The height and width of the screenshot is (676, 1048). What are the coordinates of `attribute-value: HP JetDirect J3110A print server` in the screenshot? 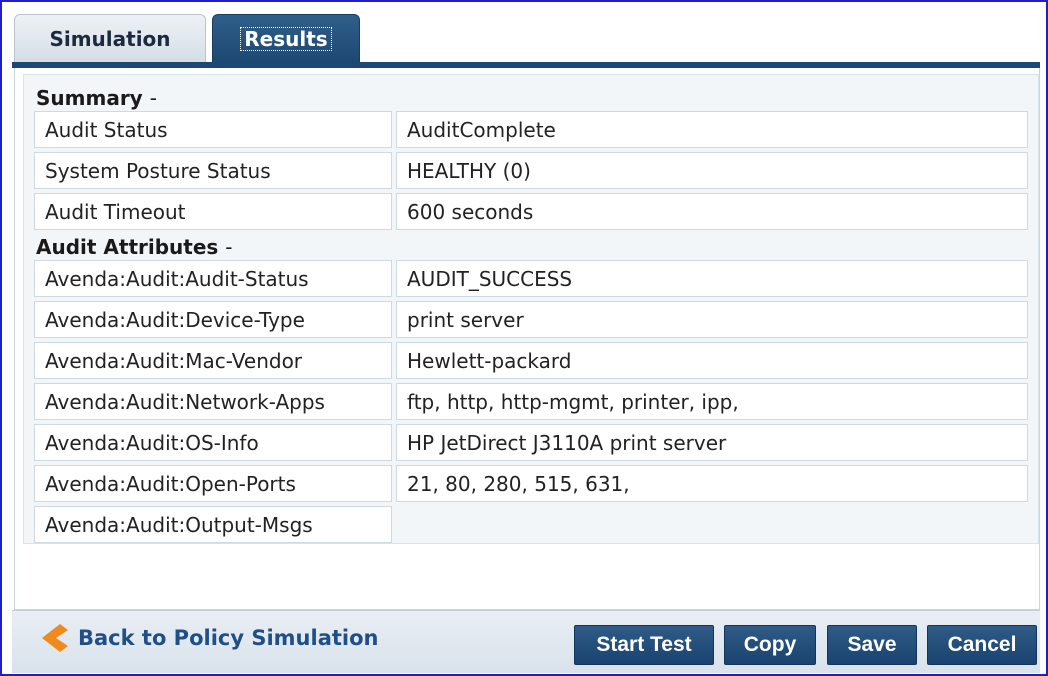 It's located at (712, 442).